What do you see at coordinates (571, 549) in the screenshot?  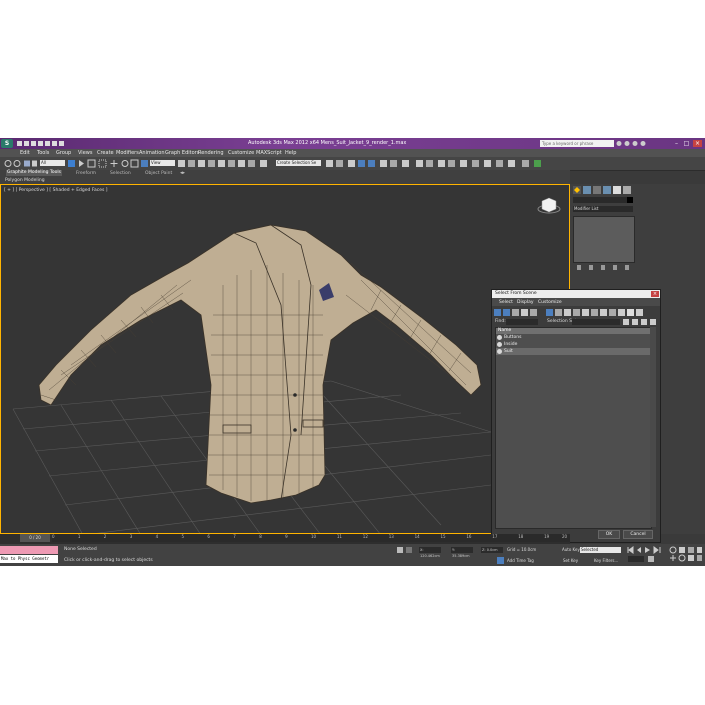 I see `auto-key-button: Auto Key` at bounding box center [571, 549].